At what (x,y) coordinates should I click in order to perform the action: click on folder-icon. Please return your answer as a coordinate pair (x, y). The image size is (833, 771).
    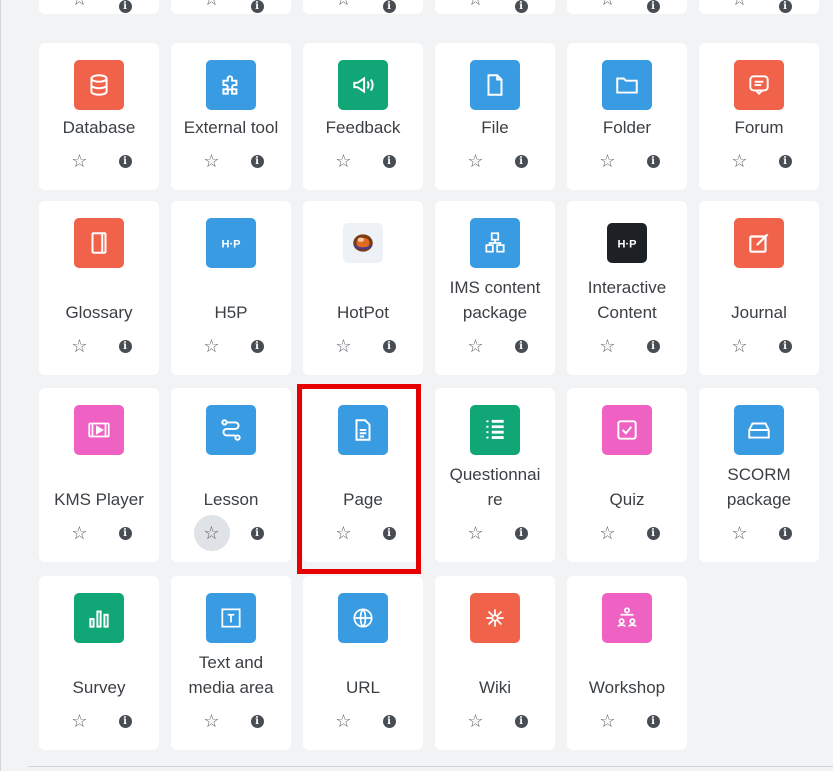
    Looking at the image, I should click on (627, 85).